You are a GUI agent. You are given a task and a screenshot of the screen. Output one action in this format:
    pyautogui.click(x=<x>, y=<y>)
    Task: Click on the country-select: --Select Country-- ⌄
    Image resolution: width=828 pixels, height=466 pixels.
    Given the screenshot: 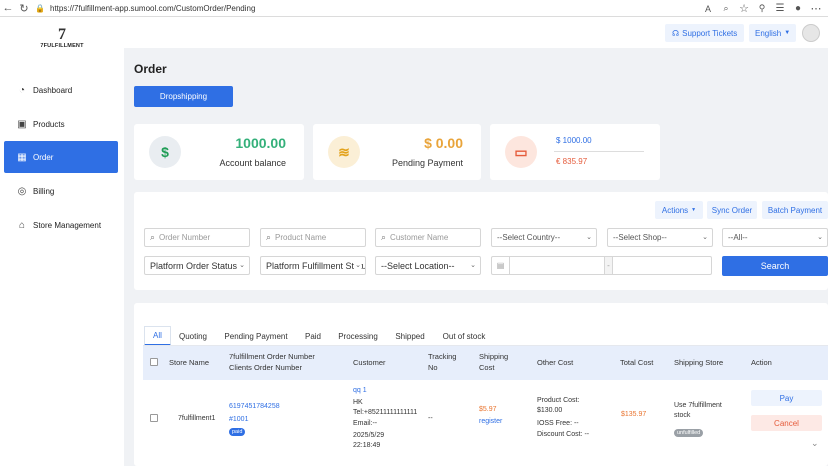 What is the action you would take?
    pyautogui.click(x=544, y=237)
    